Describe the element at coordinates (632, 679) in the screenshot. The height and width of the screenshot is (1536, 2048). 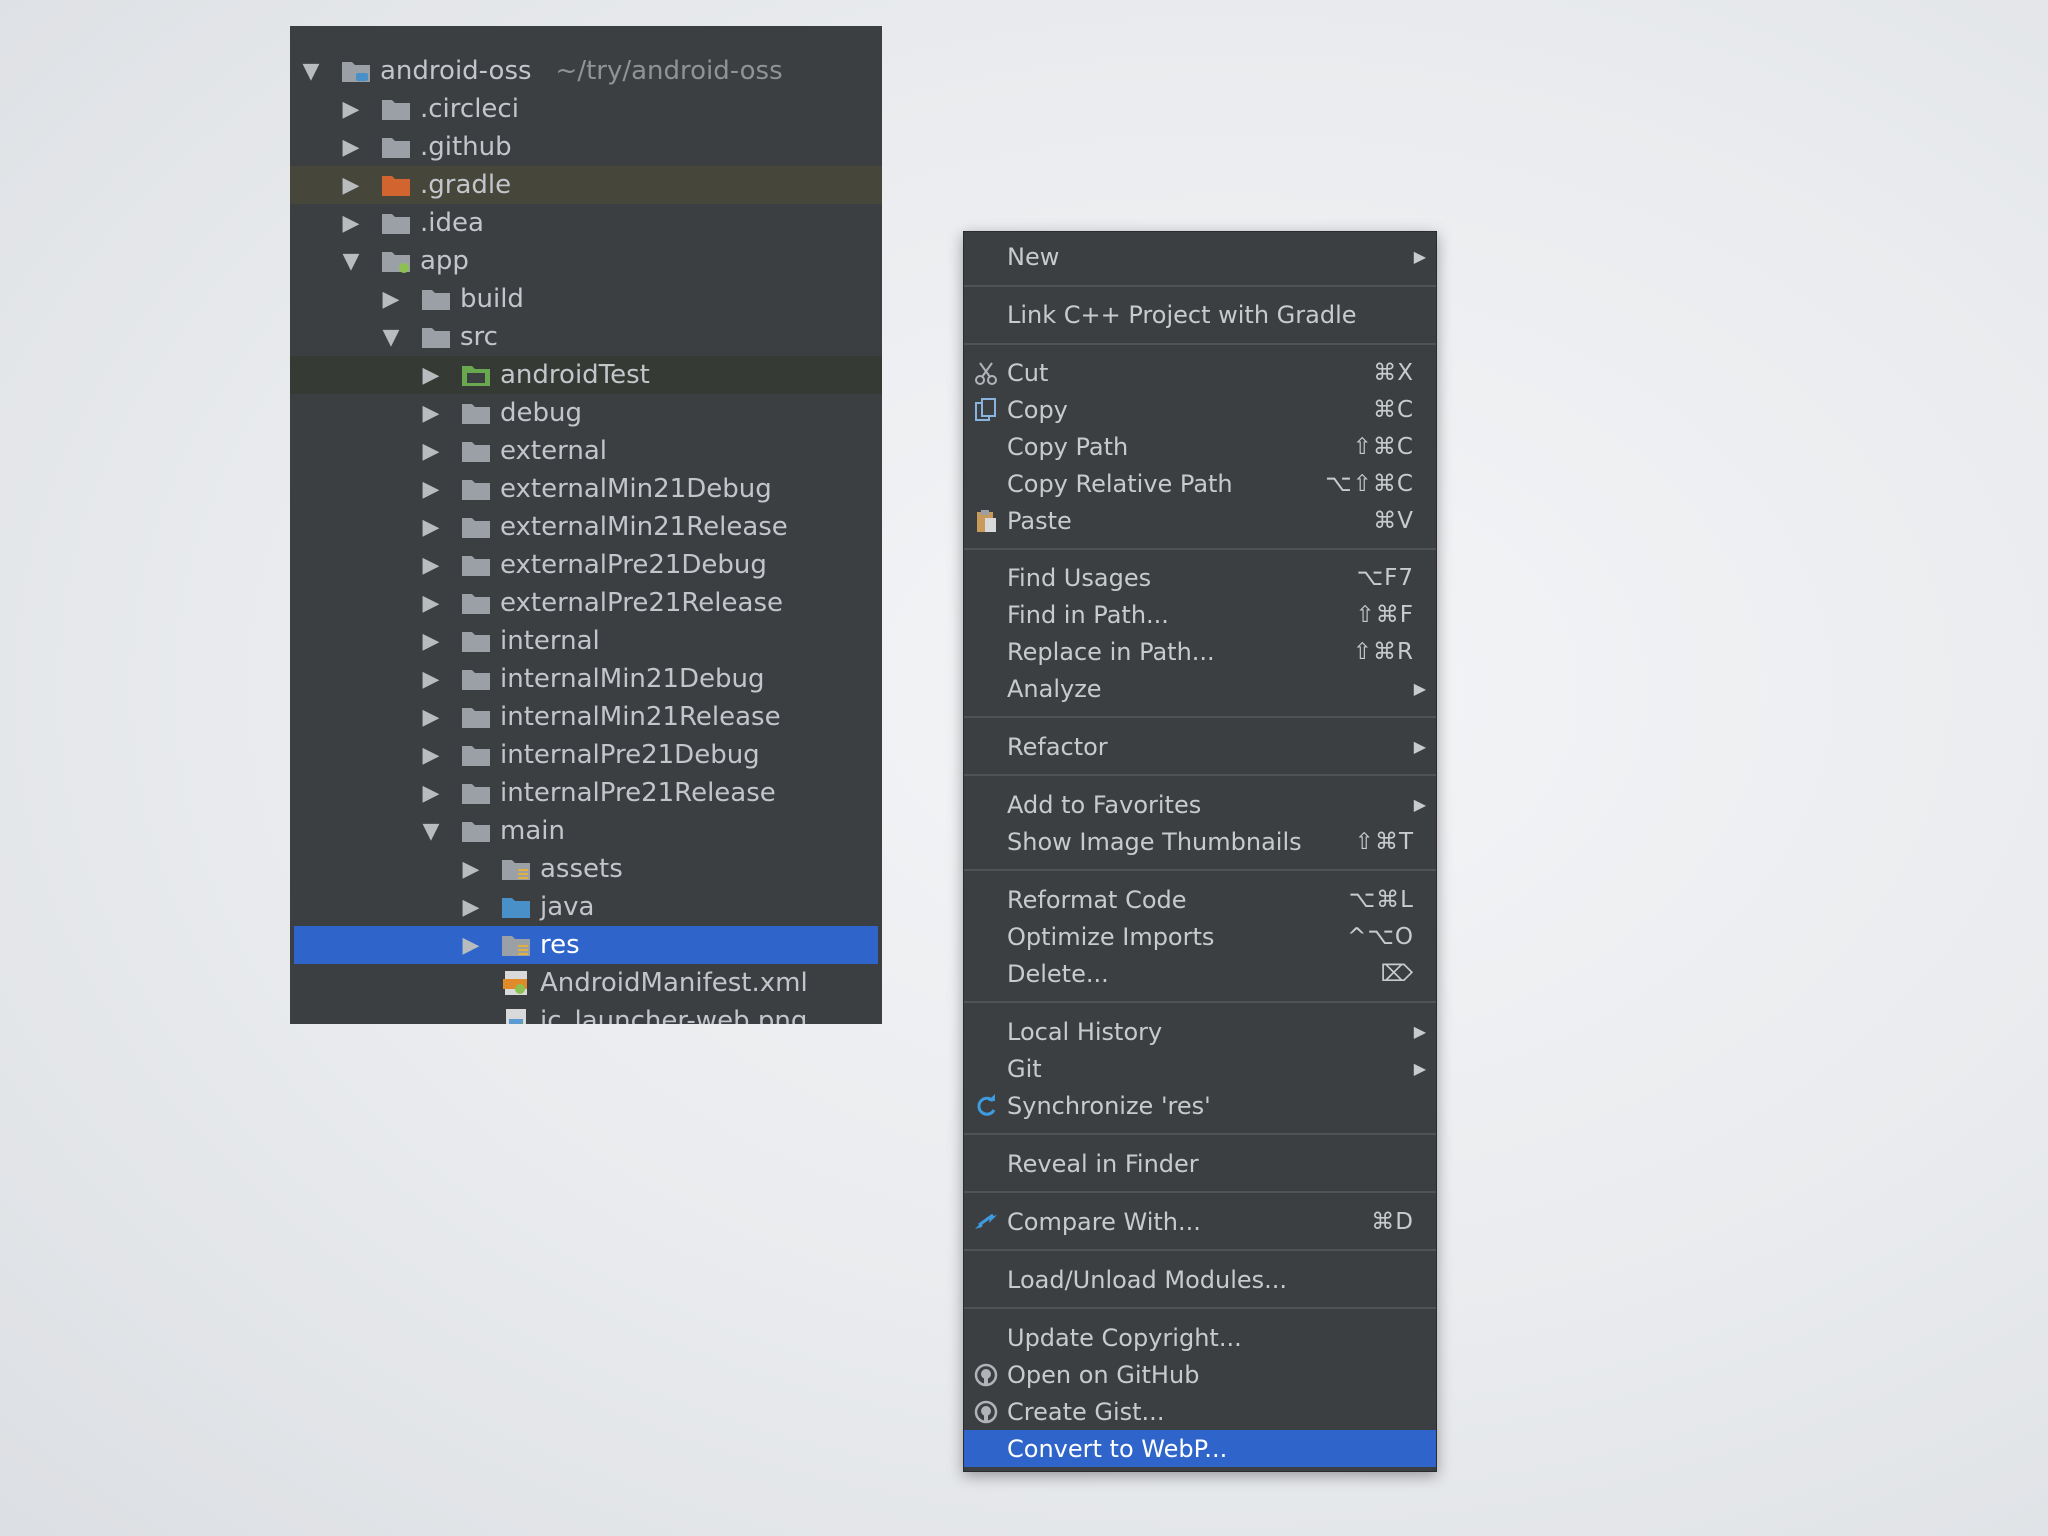
I see `tree-item-label: internalMin21Debug` at that location.